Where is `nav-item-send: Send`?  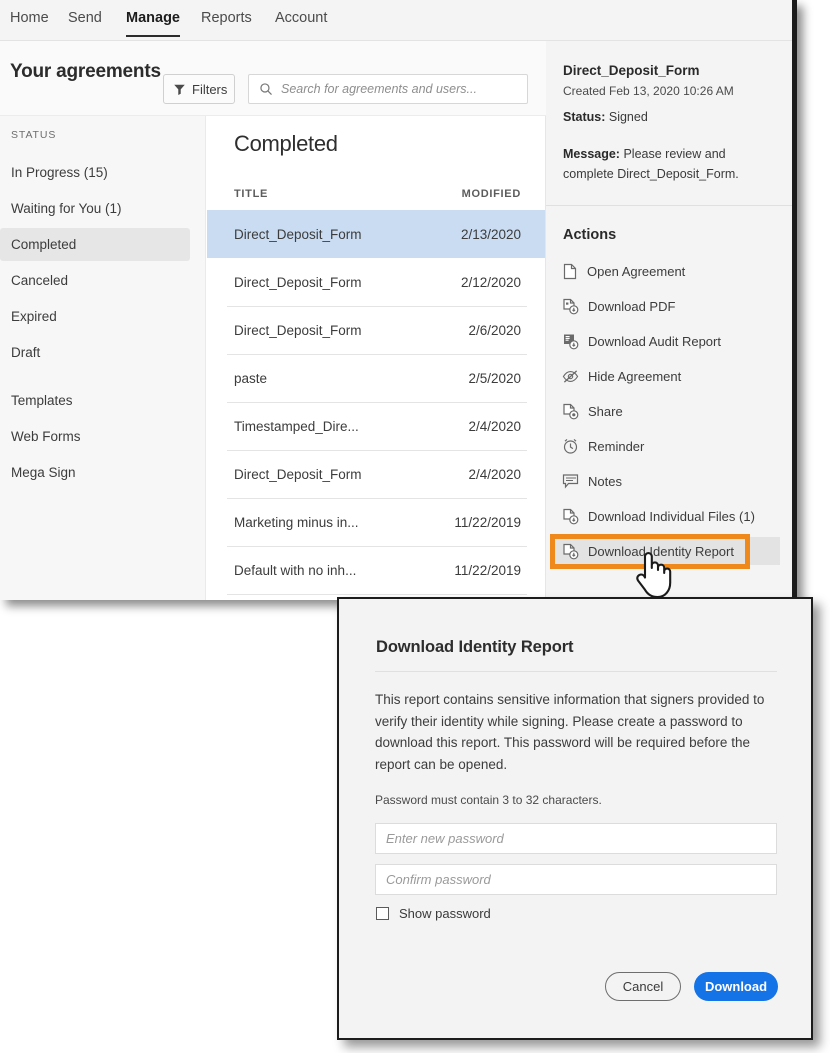 nav-item-send: Send is located at coordinates (85, 22).